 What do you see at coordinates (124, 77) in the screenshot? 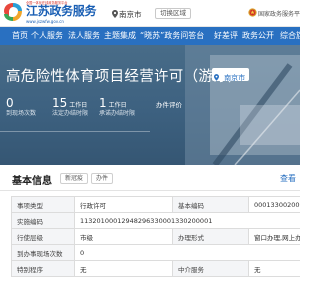
I see `item-title: 高危险性体育项目经营许可（游泳）` at bounding box center [124, 77].